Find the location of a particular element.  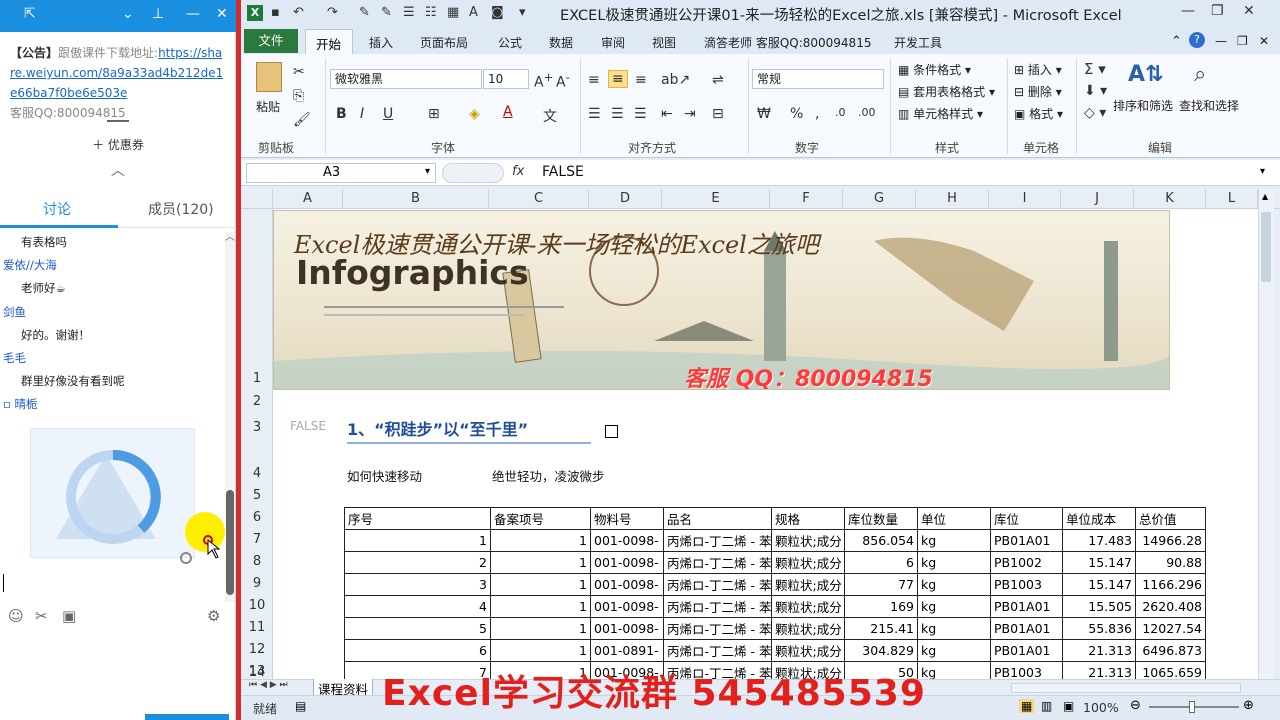

decrease-decimal-icon: .00 is located at coordinates (867, 112).